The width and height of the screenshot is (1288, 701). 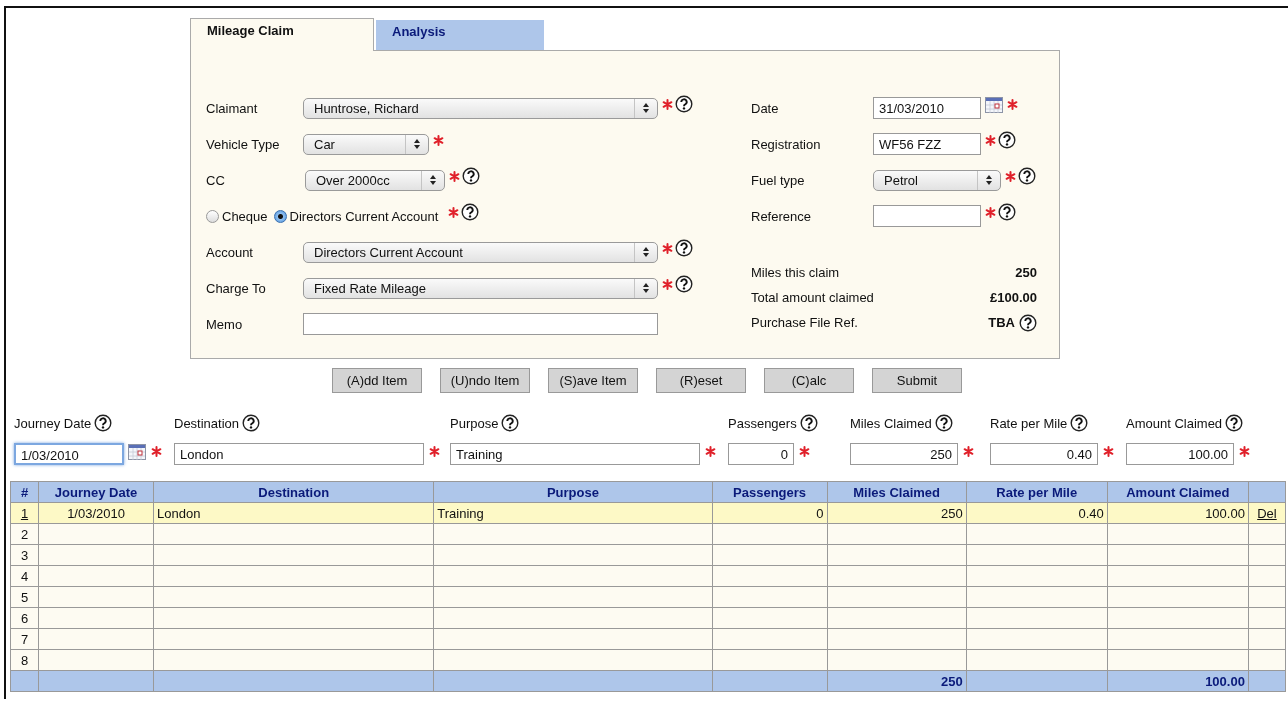 I want to click on button: (C)alc, so click(x=809, y=380).